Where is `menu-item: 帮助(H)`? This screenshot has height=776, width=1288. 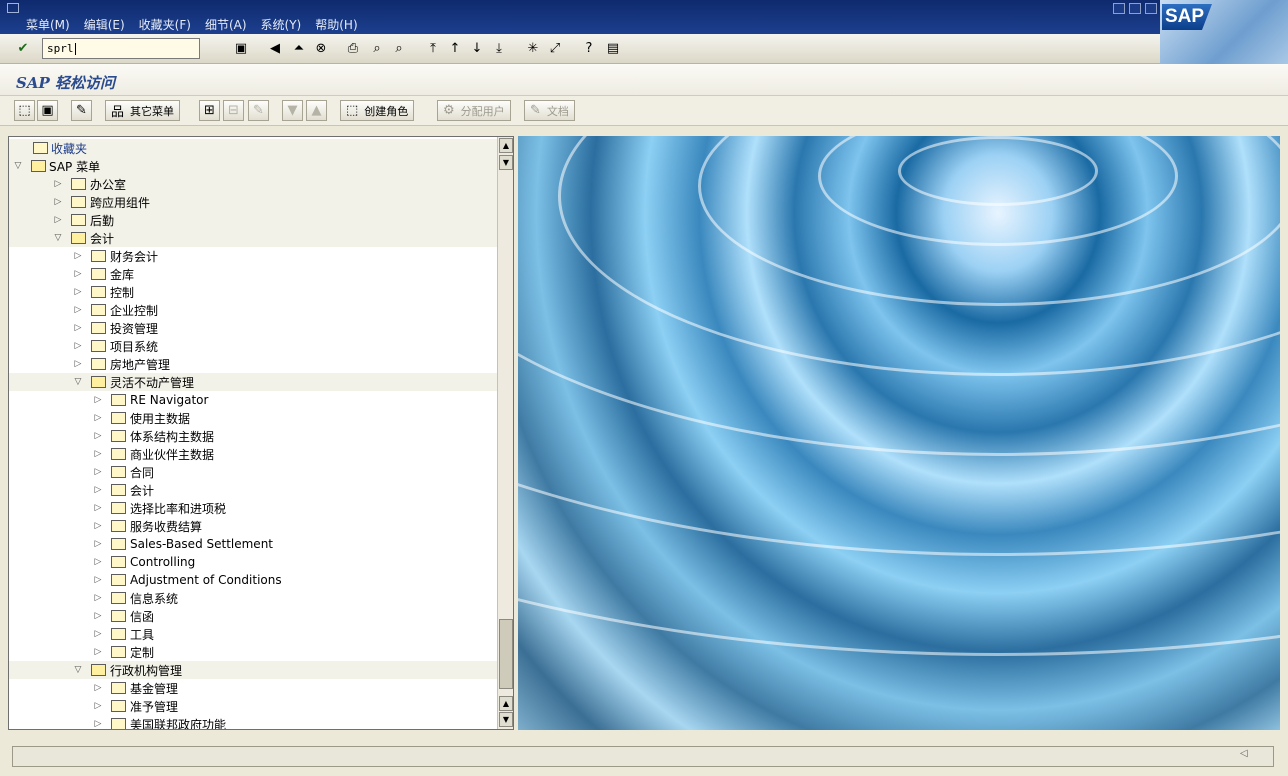 menu-item: 帮助(H) is located at coordinates (336, 24).